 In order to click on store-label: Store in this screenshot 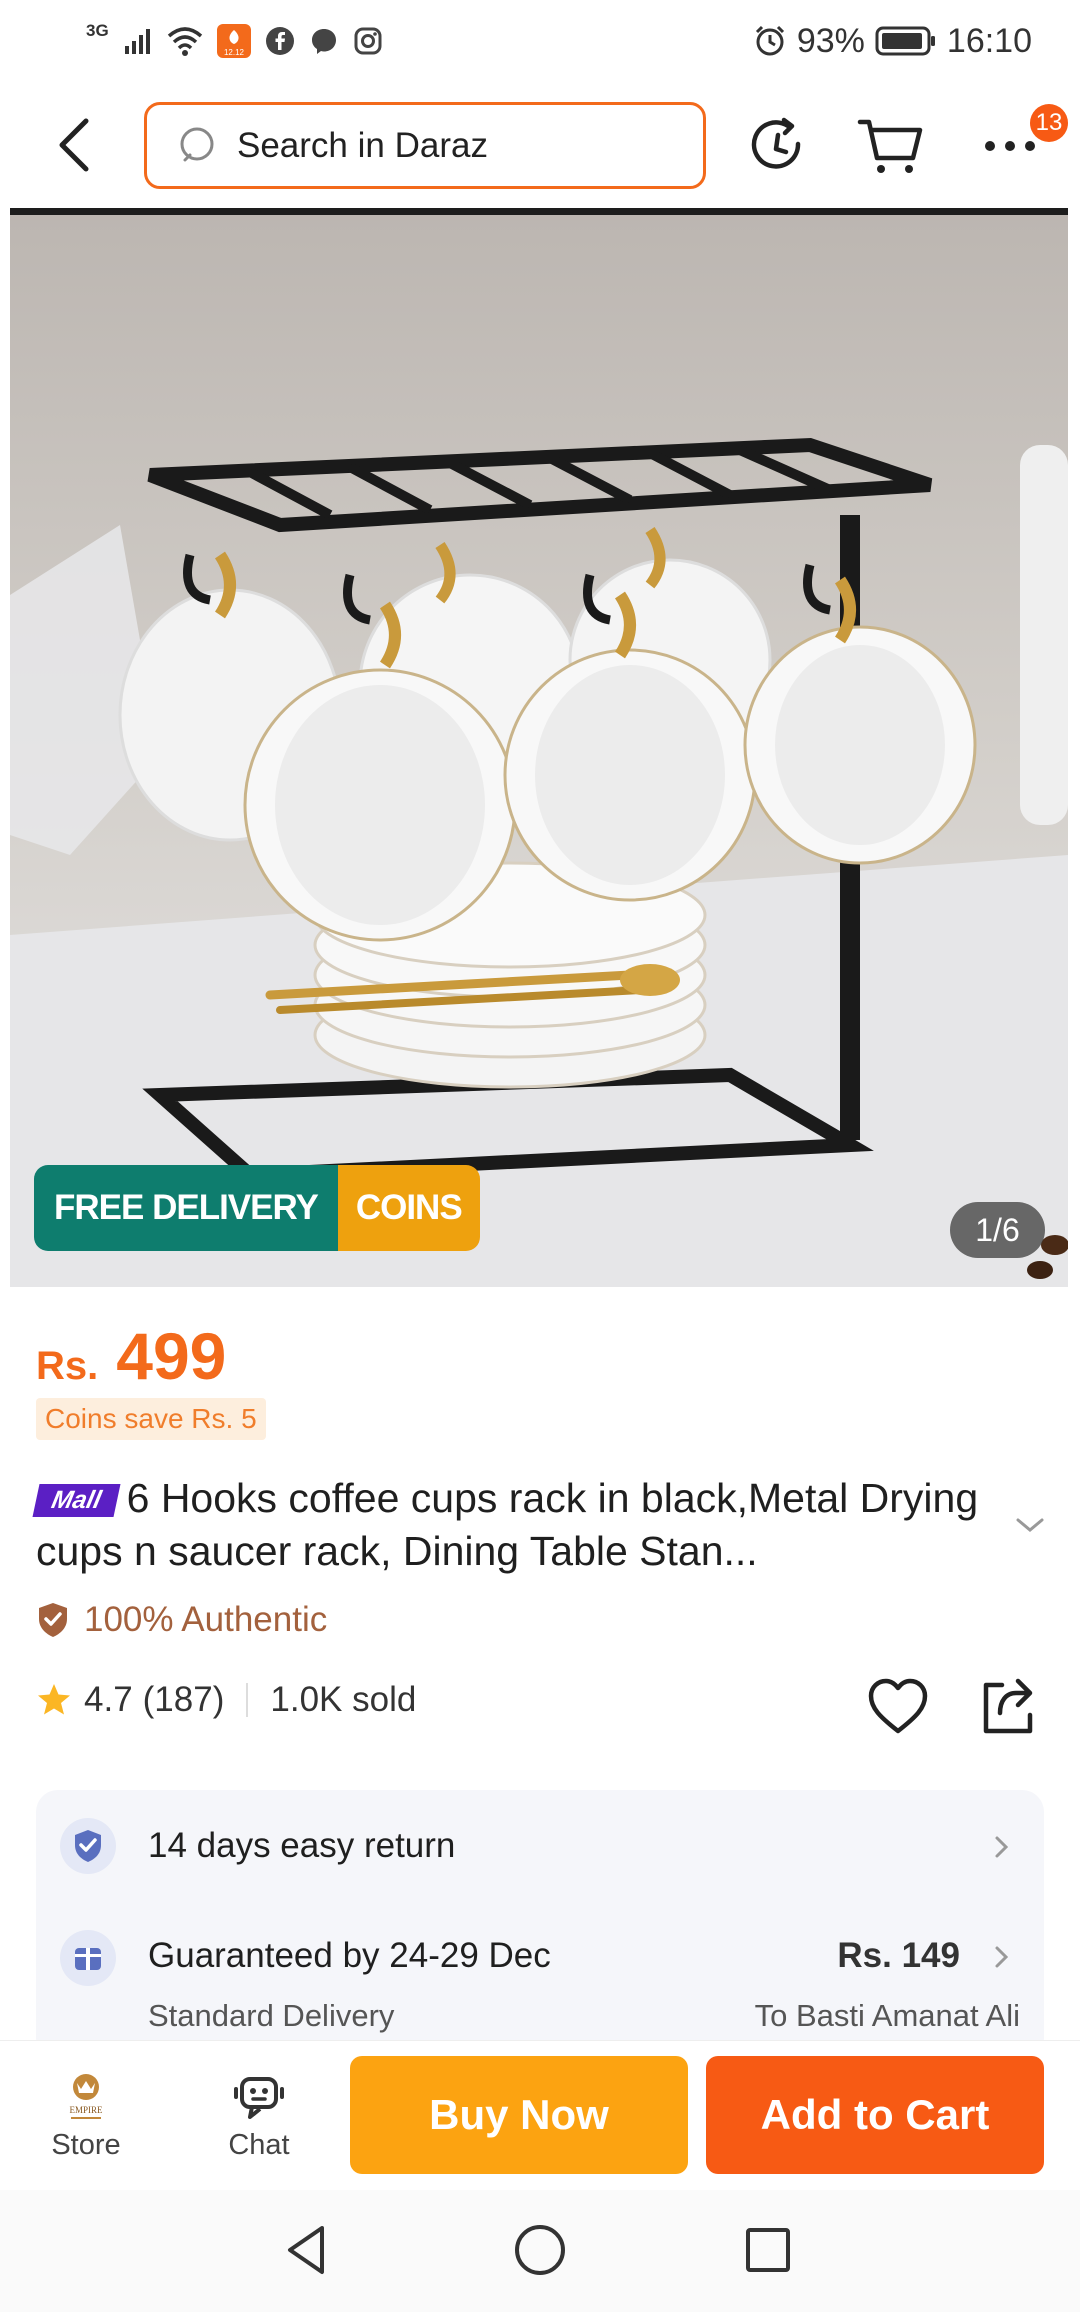, I will do `click(86, 2145)`.